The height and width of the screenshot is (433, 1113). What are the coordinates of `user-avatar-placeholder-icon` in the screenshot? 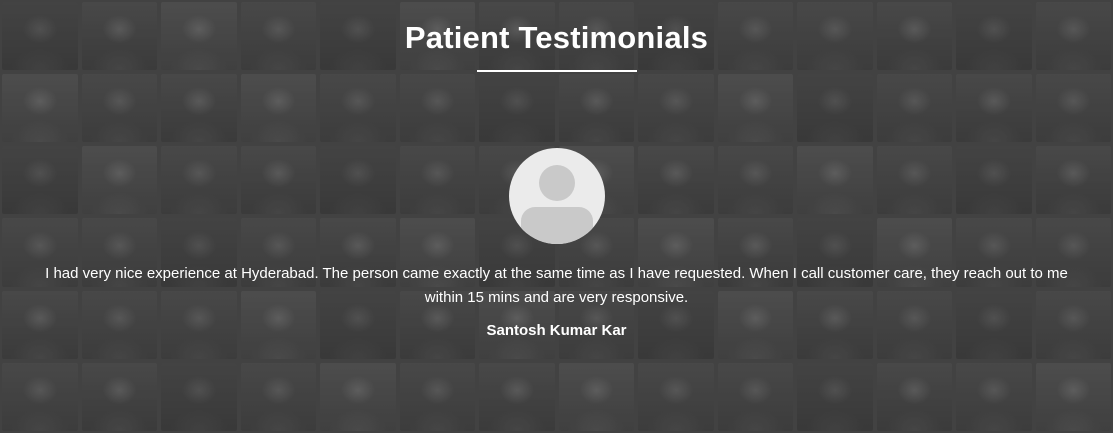 It's located at (556, 196).